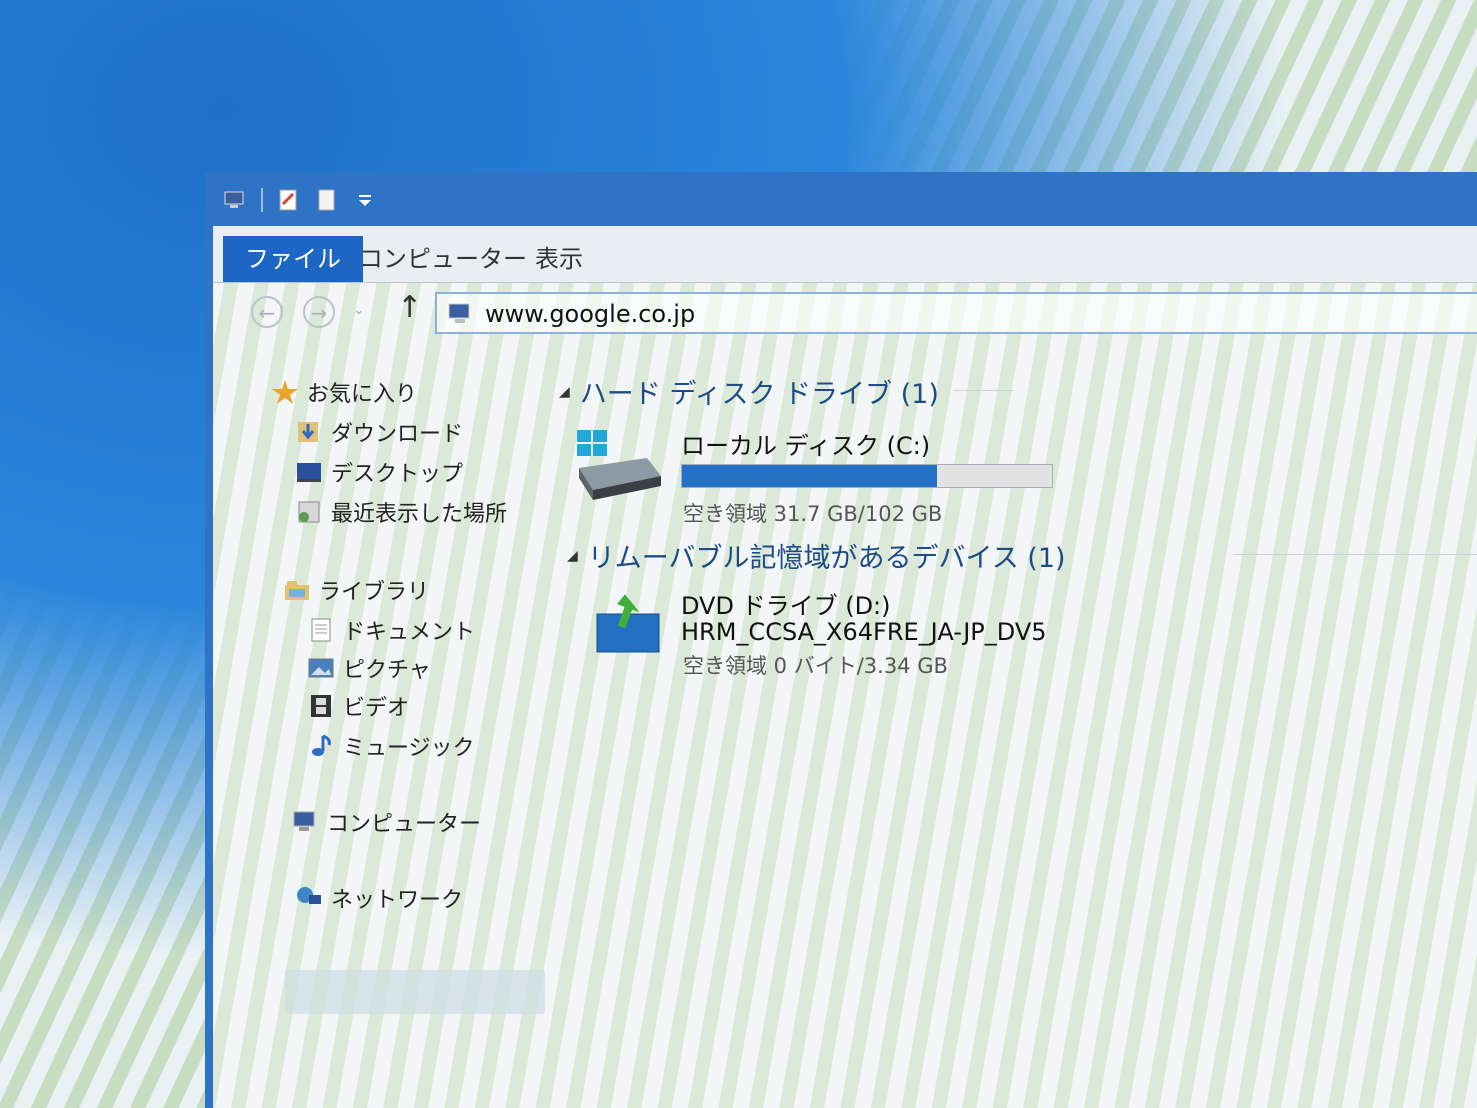  I want to click on sidebar-item-music: ミュージック, so click(391, 746).